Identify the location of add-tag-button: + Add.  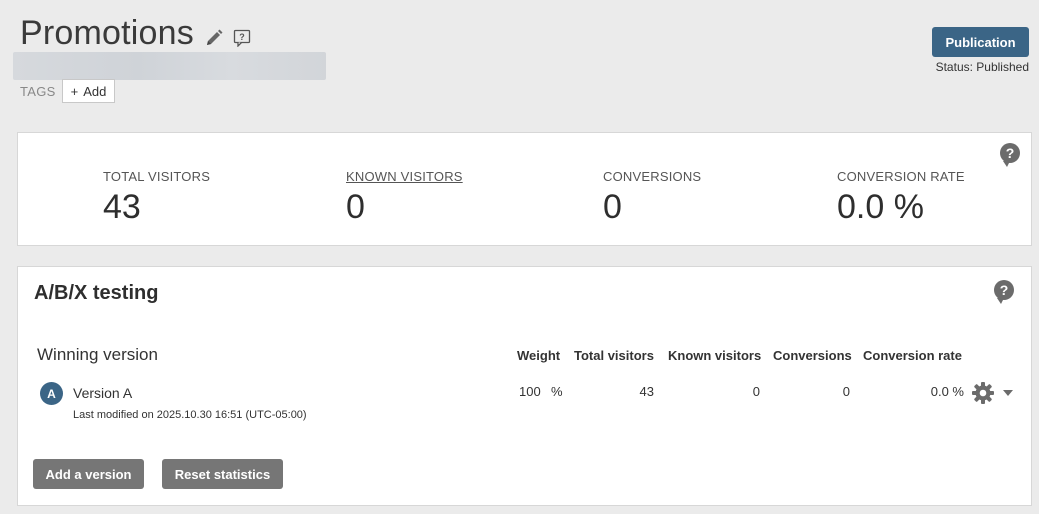
(88, 91).